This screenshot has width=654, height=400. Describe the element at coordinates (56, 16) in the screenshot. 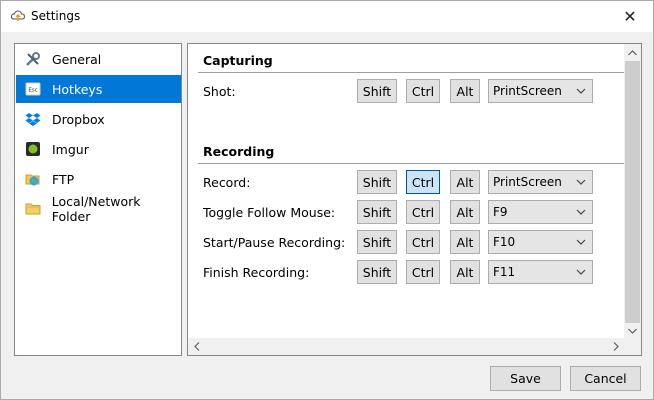

I see `window-title: Settings` at that location.